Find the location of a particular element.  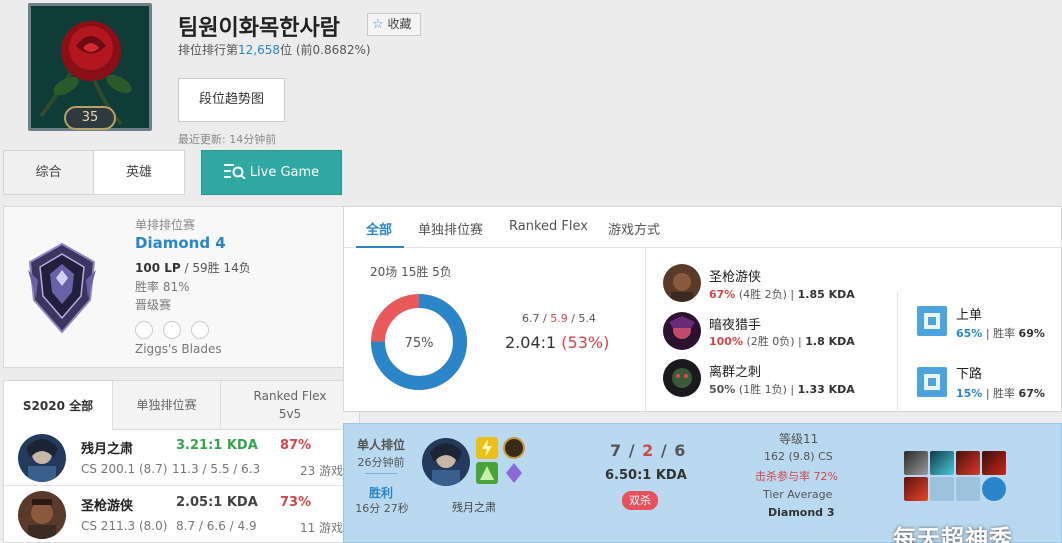

match-cs: 162 (9.8) CS is located at coordinates (798, 456).